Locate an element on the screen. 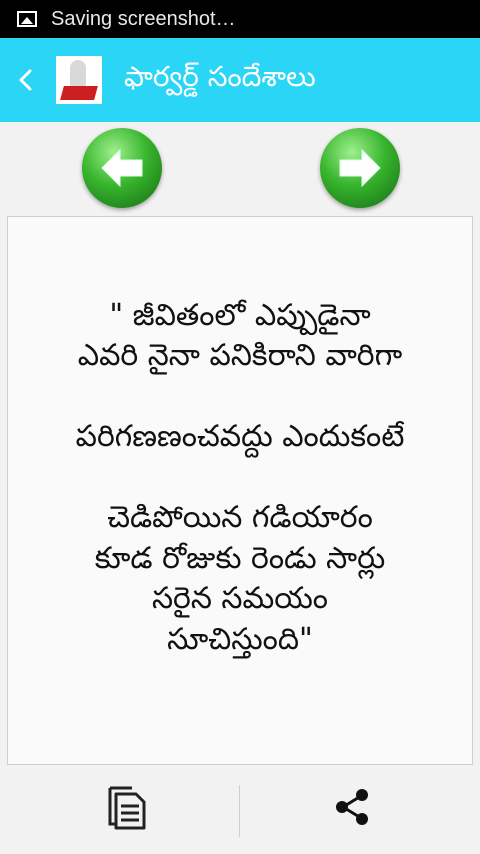 This screenshot has width=480, height=854. share-icon is located at coordinates (352, 807).